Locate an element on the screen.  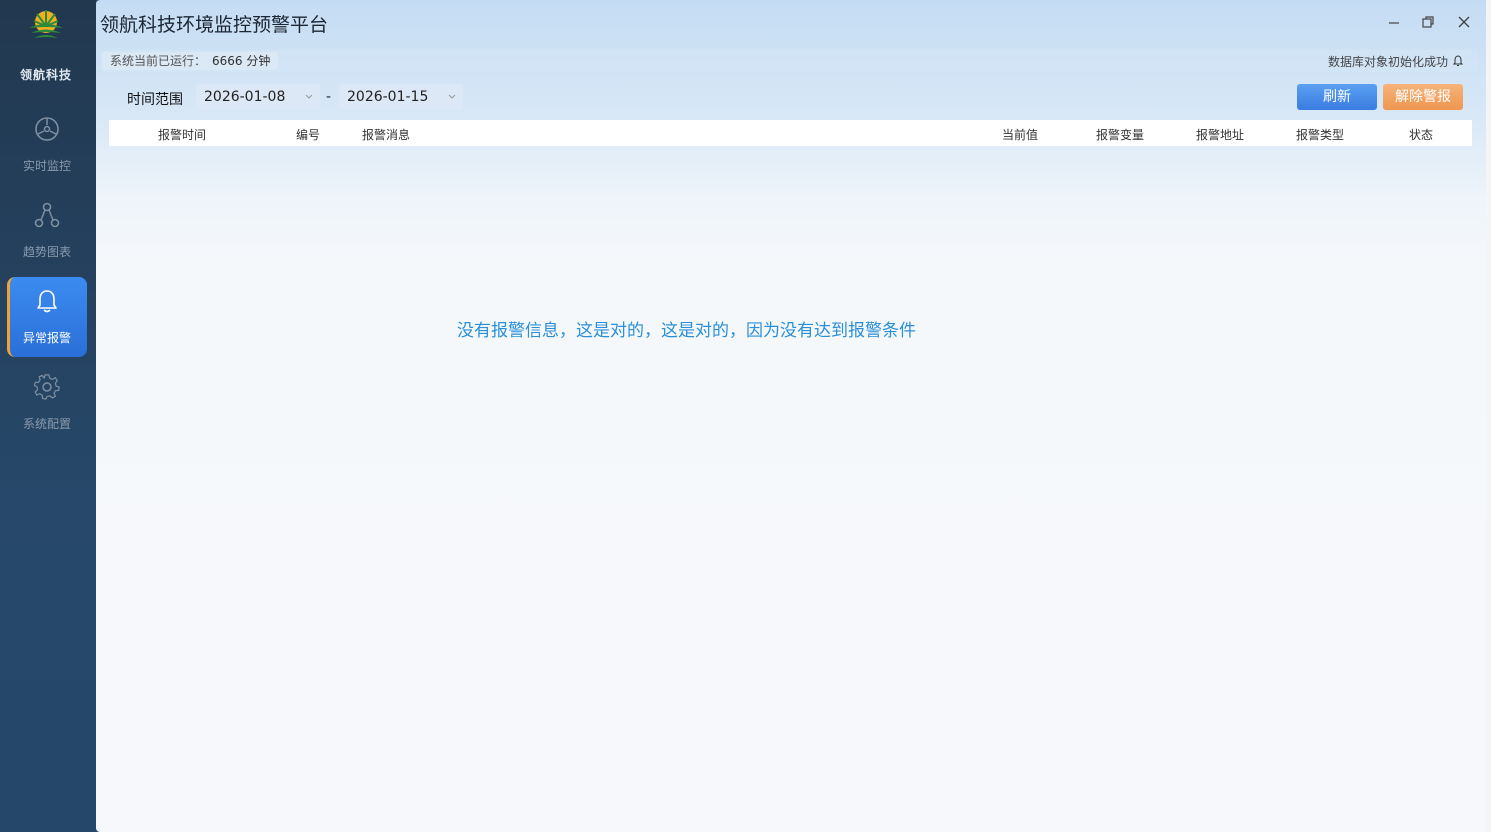
restore-icon is located at coordinates (1428, 22).